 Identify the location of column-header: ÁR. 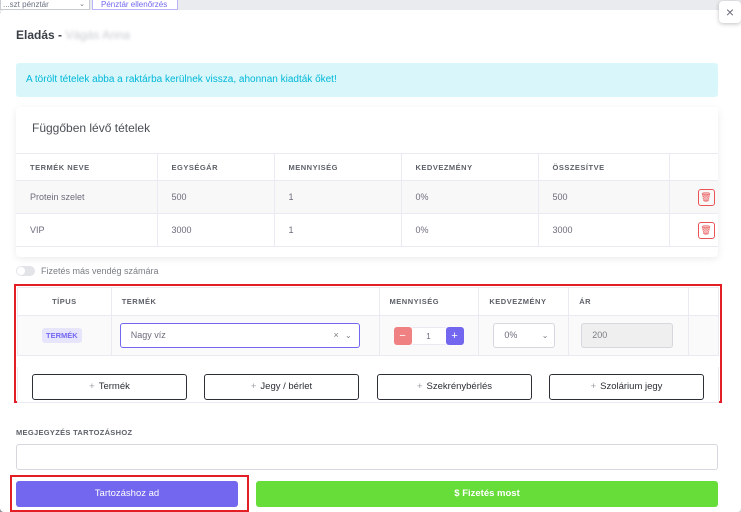
(629, 301).